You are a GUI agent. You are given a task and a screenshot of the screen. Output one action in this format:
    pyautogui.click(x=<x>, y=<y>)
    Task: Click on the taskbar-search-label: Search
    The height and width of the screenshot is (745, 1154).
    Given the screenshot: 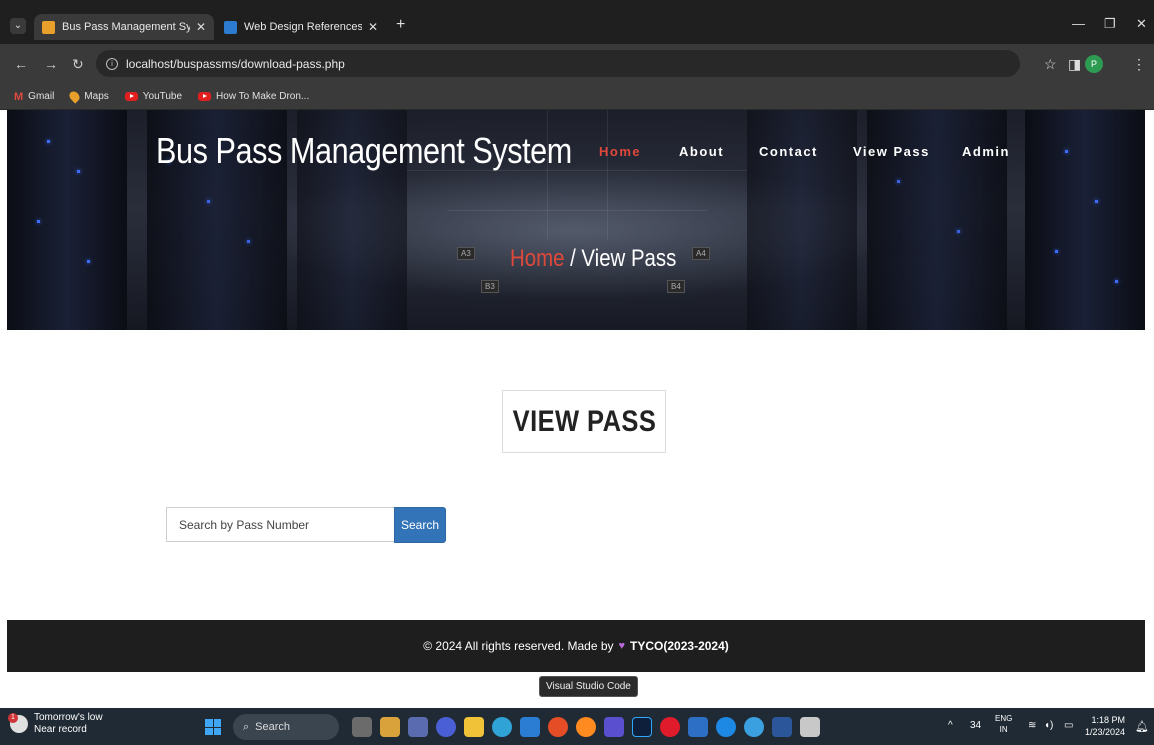 What is the action you would take?
    pyautogui.click(x=273, y=727)
    